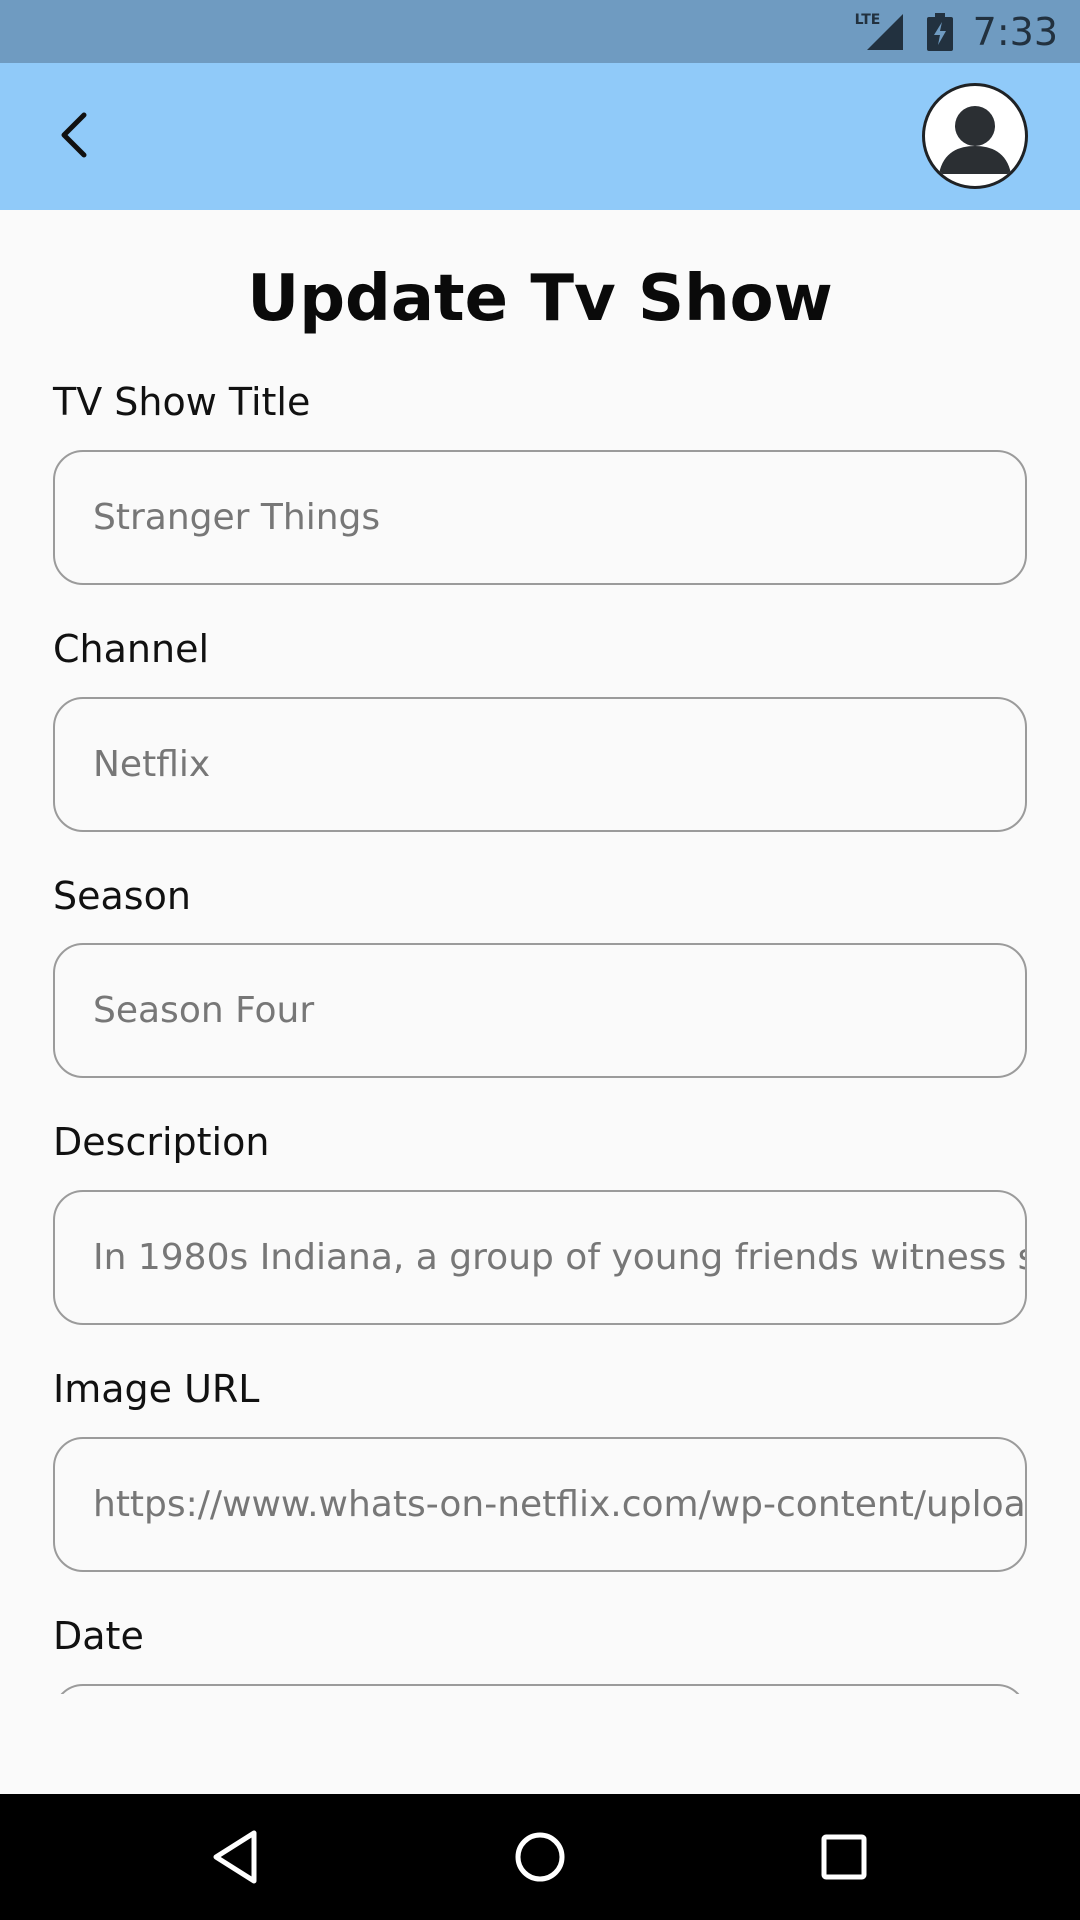  What do you see at coordinates (939, 31) in the screenshot?
I see `battery-charging-icon` at bounding box center [939, 31].